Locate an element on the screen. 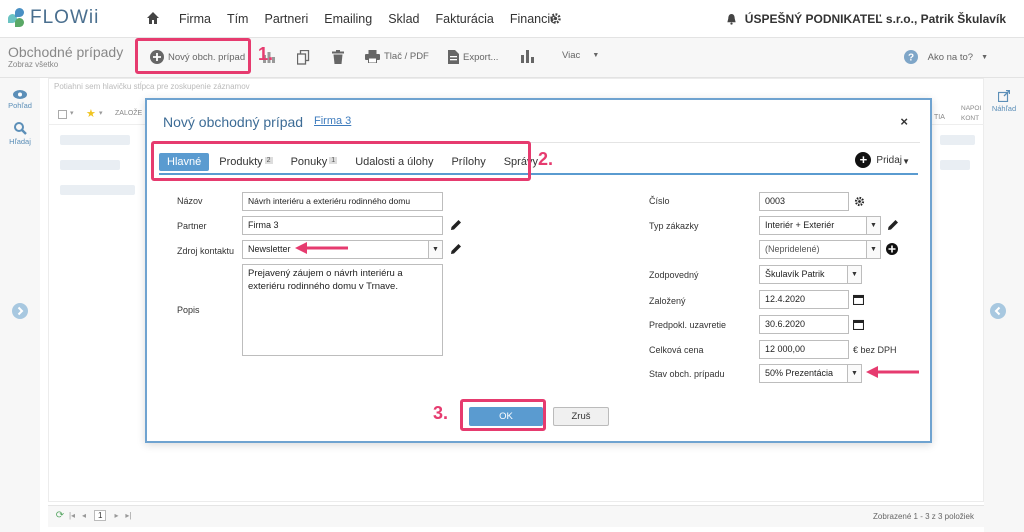 This screenshot has height=532, width=1024. home-icon is located at coordinates (153, 18).